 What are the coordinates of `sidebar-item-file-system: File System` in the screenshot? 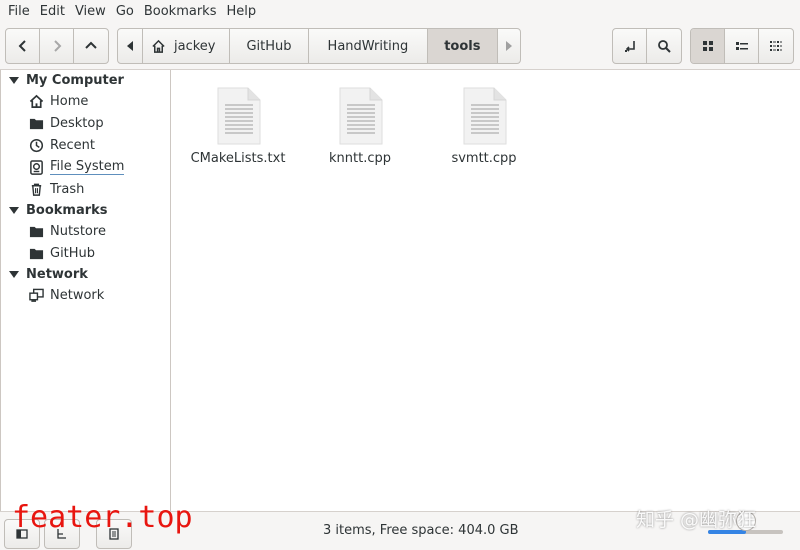 It's located at (77, 167).